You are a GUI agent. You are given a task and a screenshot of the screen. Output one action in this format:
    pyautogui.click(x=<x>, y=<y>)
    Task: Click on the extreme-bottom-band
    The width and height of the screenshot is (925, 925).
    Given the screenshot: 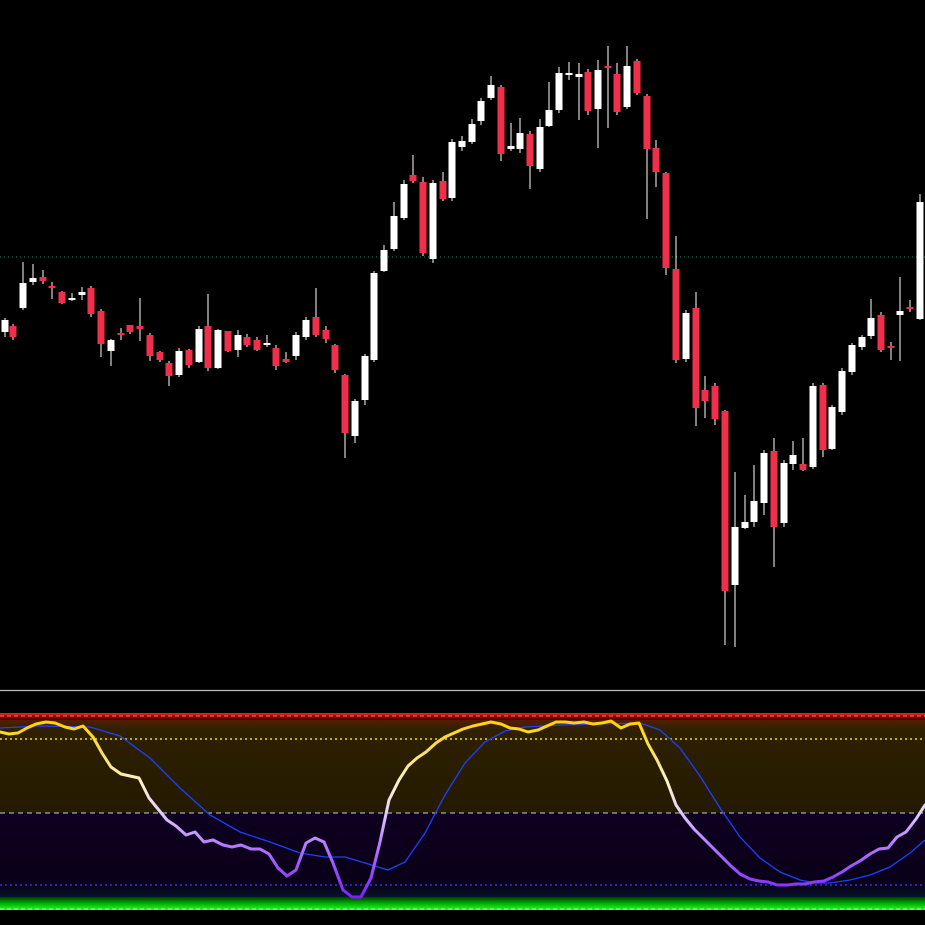 What is the action you would take?
    pyautogui.click(x=462, y=903)
    